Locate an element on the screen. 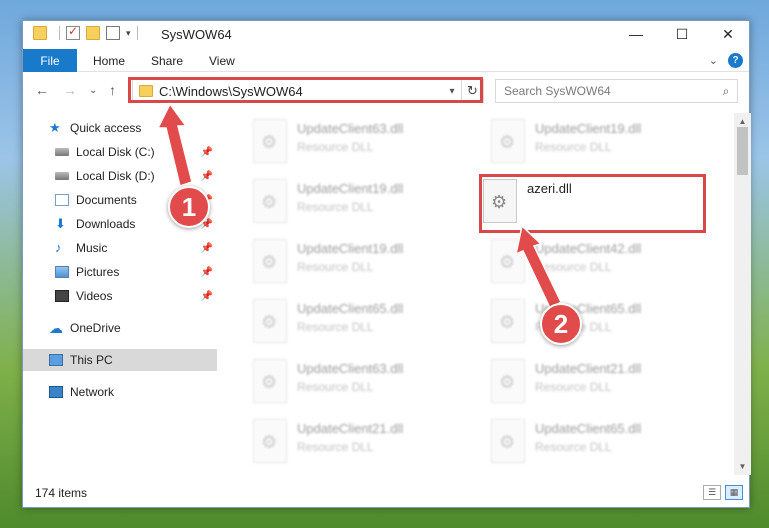 The height and width of the screenshot is (528, 769). address-path: C:\Windows\SysWOW64 is located at coordinates (301, 91).